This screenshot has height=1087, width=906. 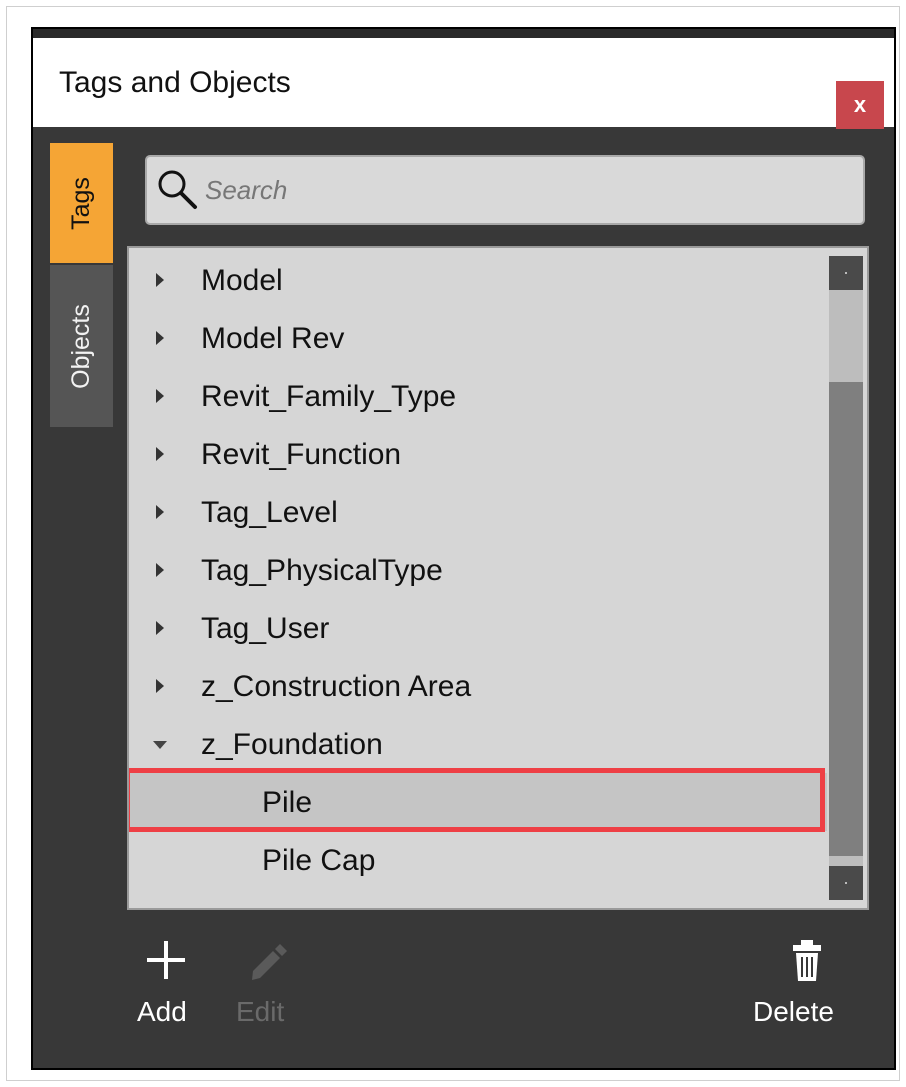 I want to click on search-icon, so click(x=177, y=189).